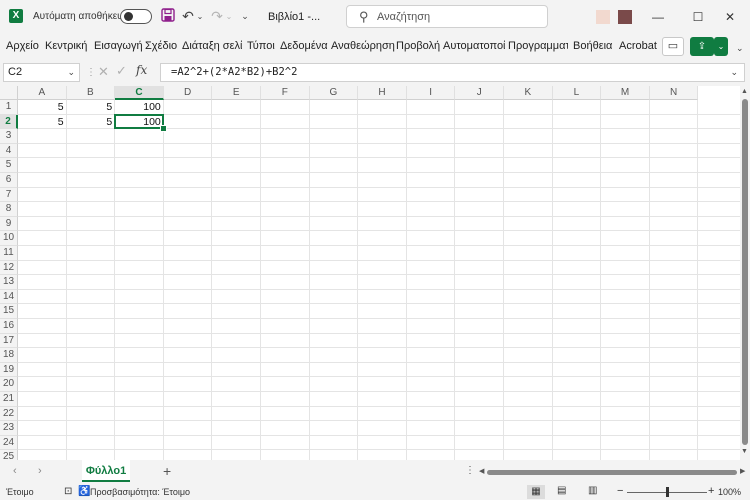 The width and height of the screenshot is (750, 500). I want to click on column-header: J, so click(479, 93).